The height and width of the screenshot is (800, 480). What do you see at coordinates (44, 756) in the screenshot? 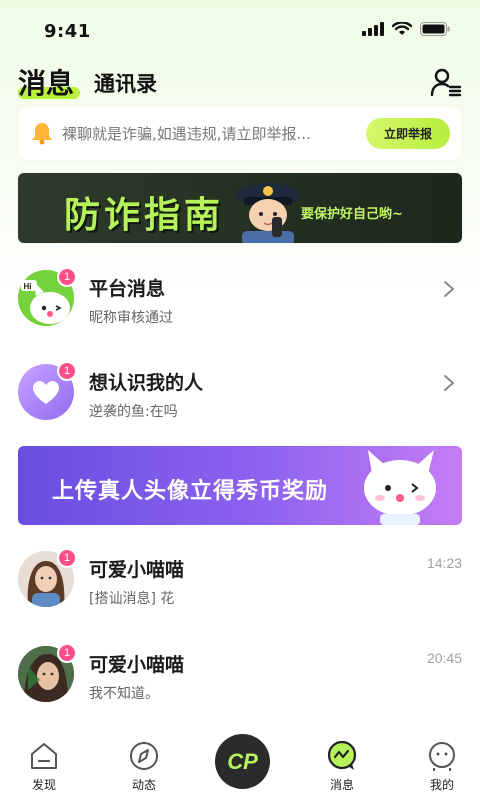
I see `home-icon` at bounding box center [44, 756].